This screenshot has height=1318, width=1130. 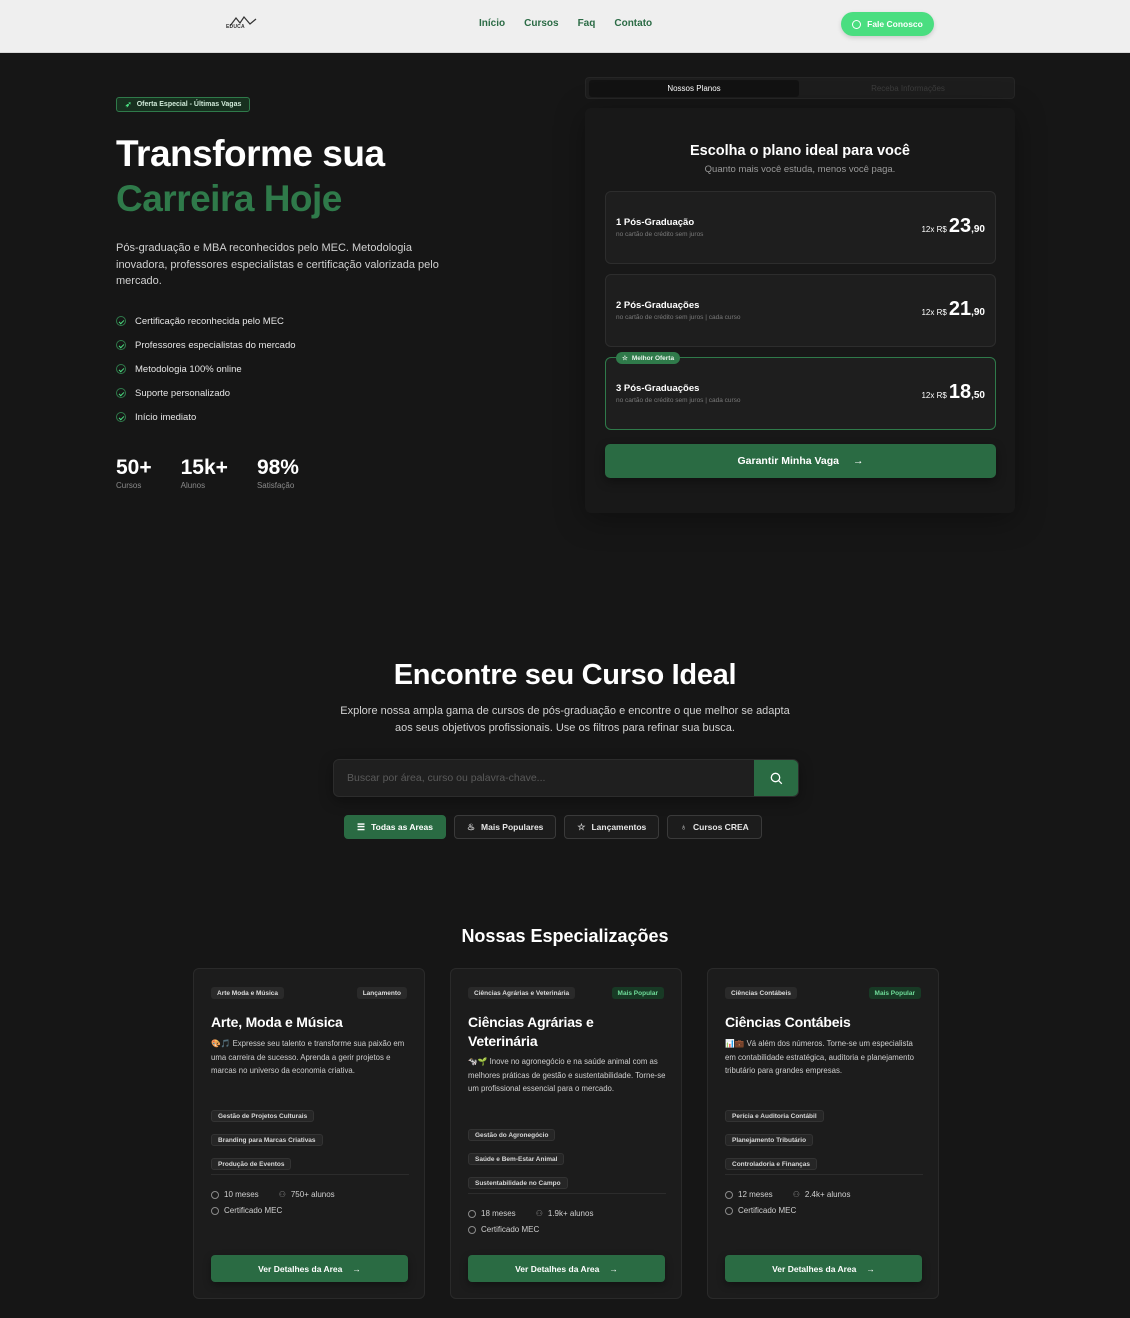 I want to click on price-whole: 21, so click(x=960, y=309).